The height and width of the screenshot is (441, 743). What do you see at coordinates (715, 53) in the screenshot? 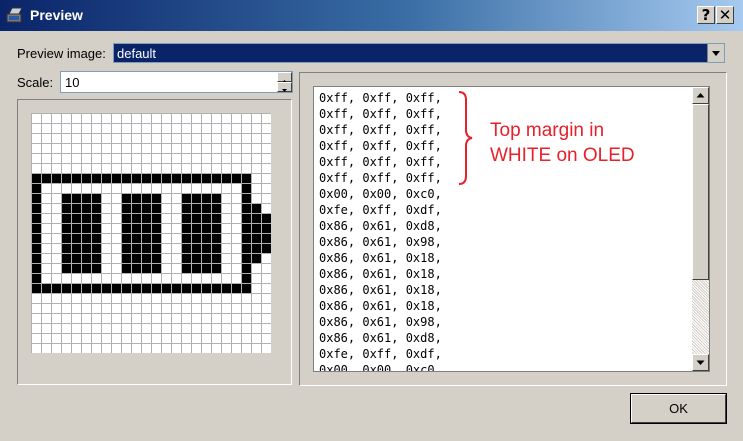
I see `dropdown-arrow-button` at bounding box center [715, 53].